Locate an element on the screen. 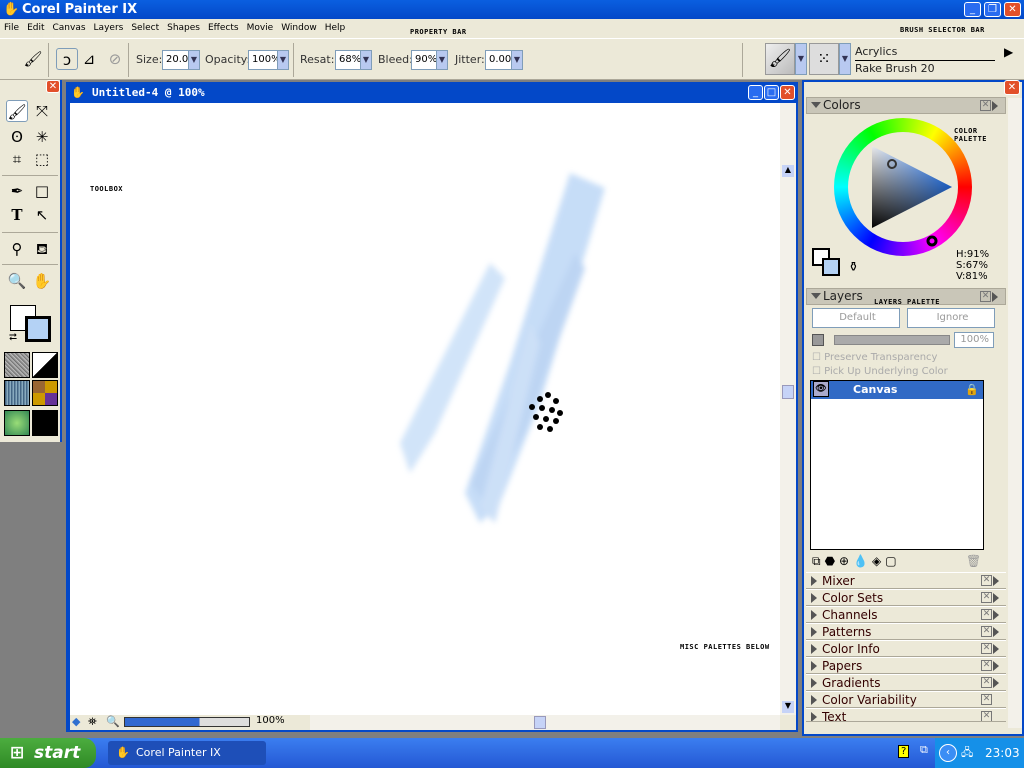  resat-dropdown: ▼ is located at coordinates (366, 60).